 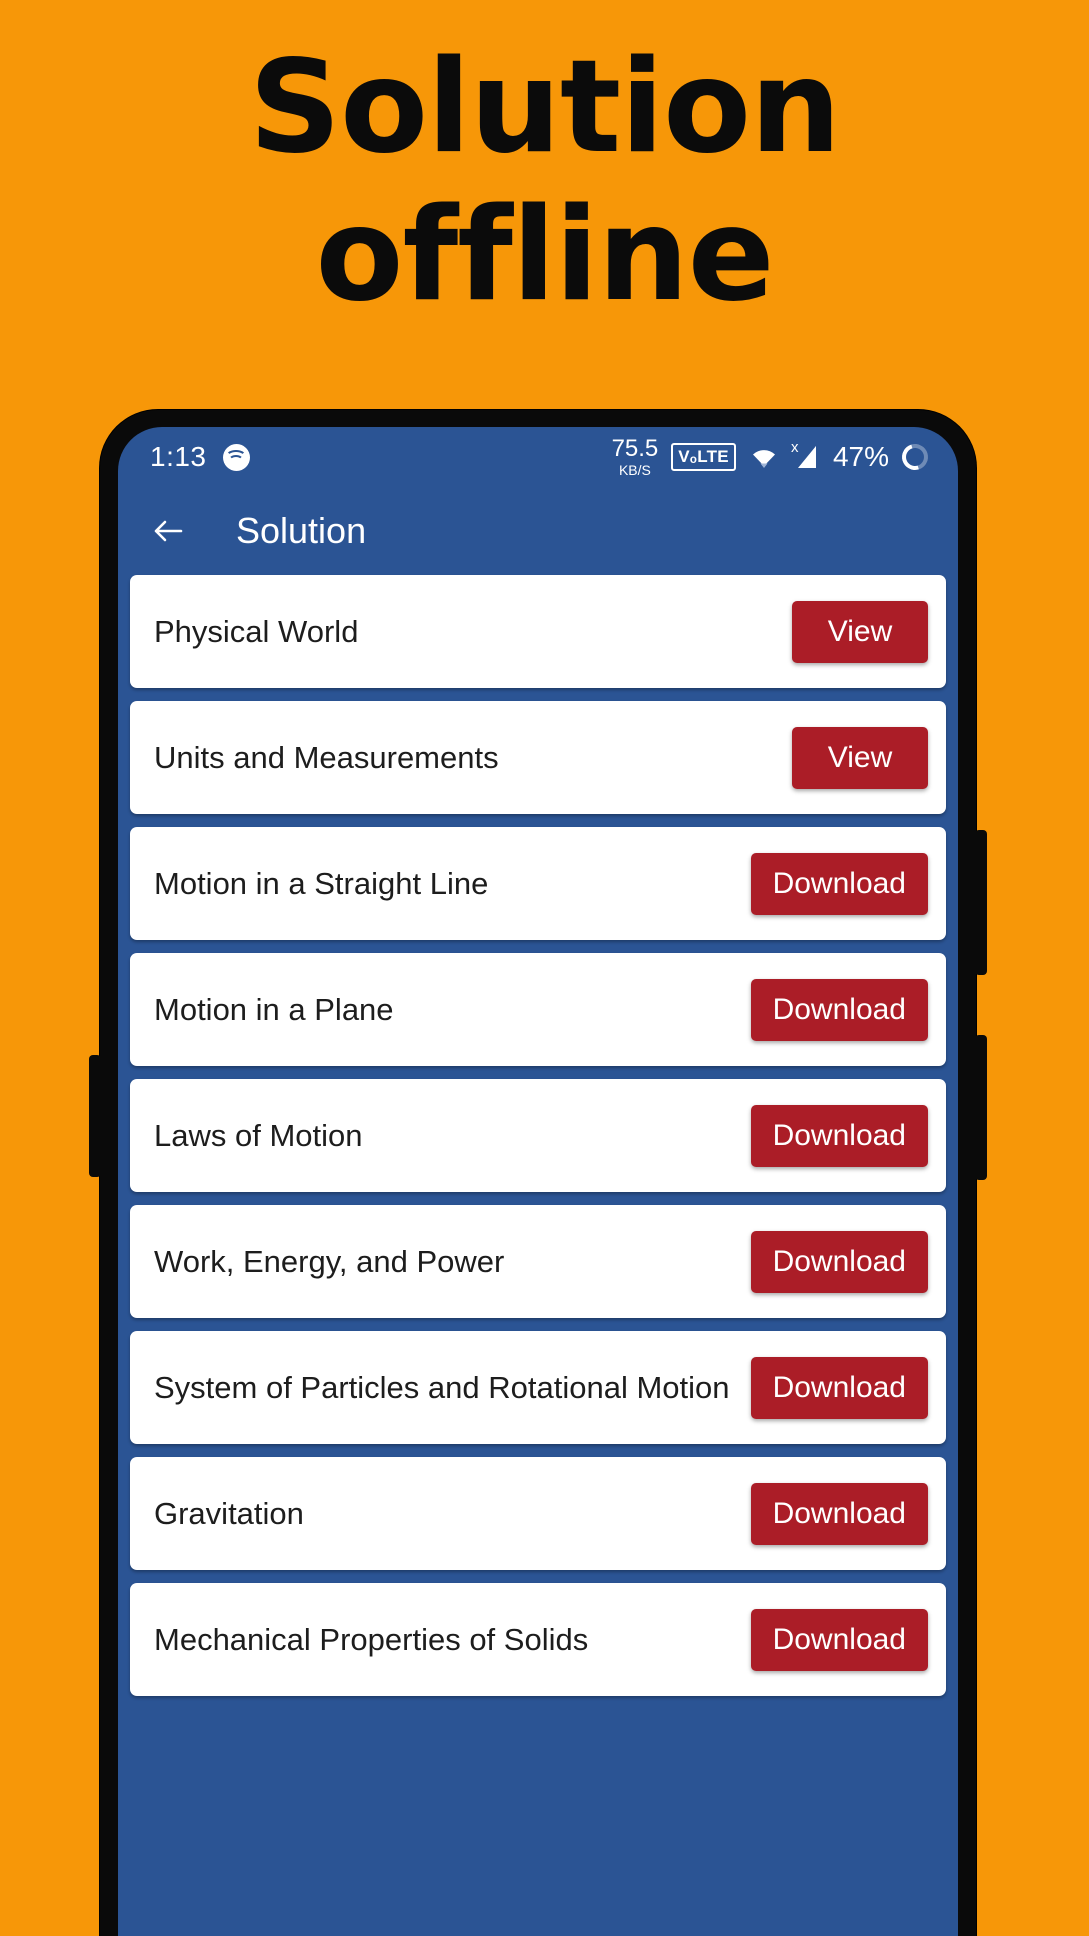 What do you see at coordinates (860, 456) in the screenshot?
I see `battery-percentage: 47%` at bounding box center [860, 456].